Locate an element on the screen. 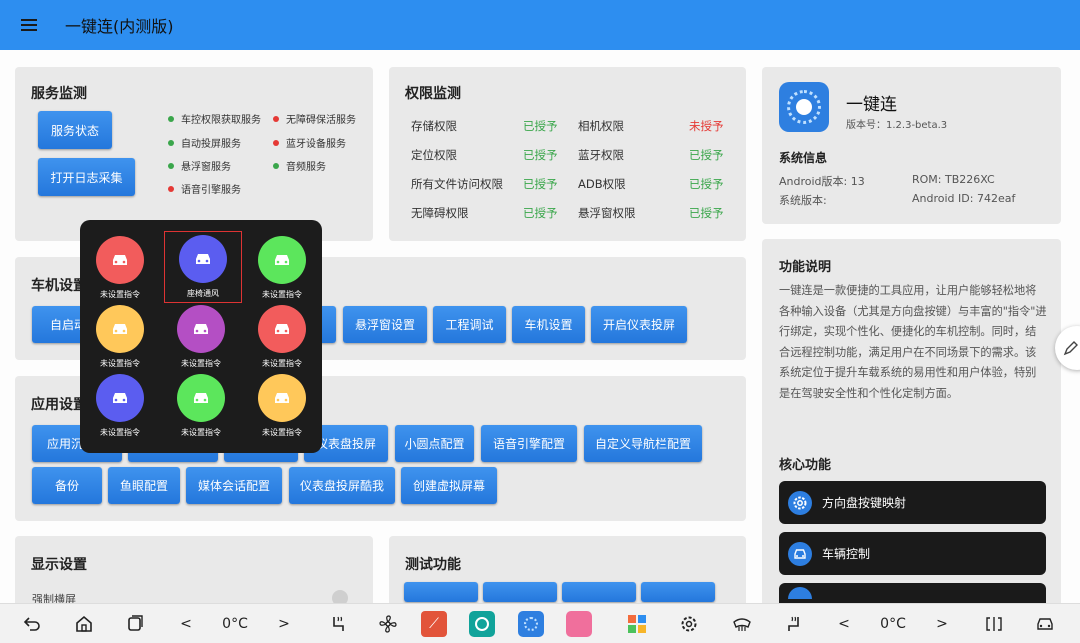  temperature-left: 0°C is located at coordinates (235, 624).